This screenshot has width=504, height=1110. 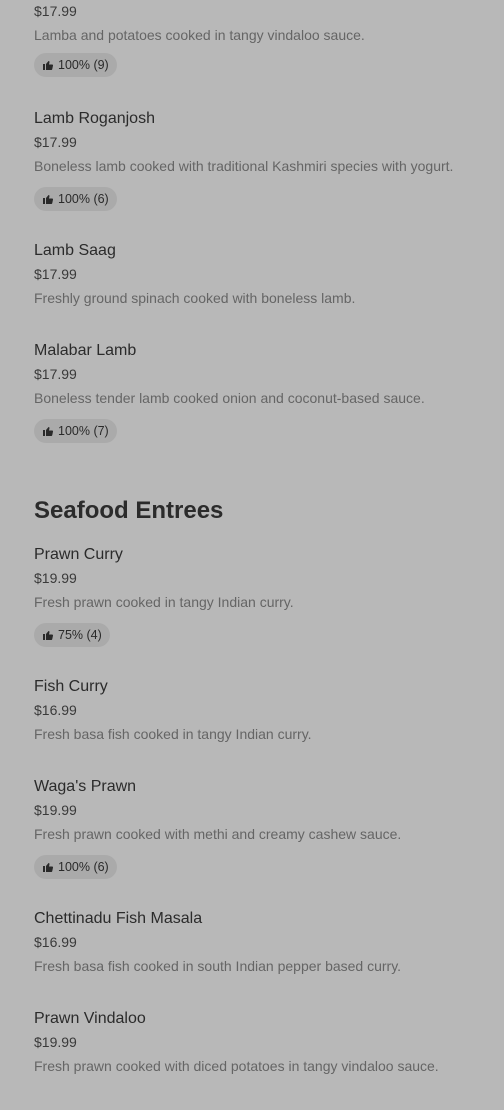 I want to click on rating-badge: 100% (9), so click(x=75, y=65).